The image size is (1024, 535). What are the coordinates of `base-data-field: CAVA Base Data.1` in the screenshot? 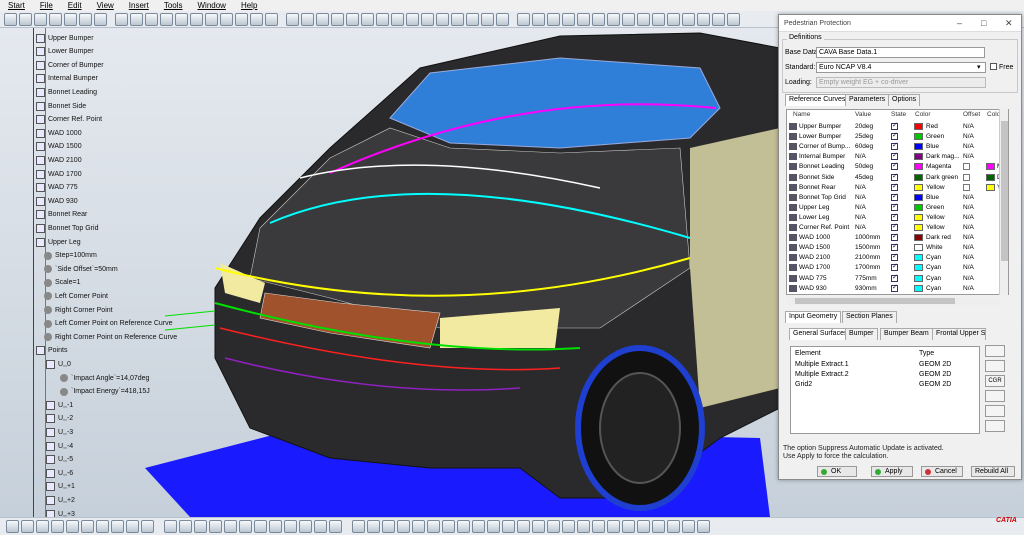 It's located at (900, 52).